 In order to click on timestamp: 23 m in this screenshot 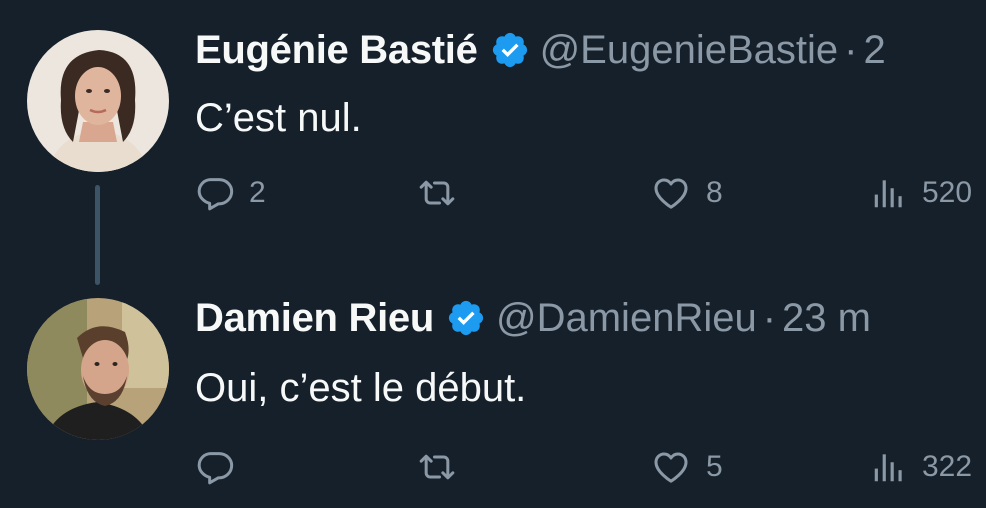, I will do `click(826, 318)`.